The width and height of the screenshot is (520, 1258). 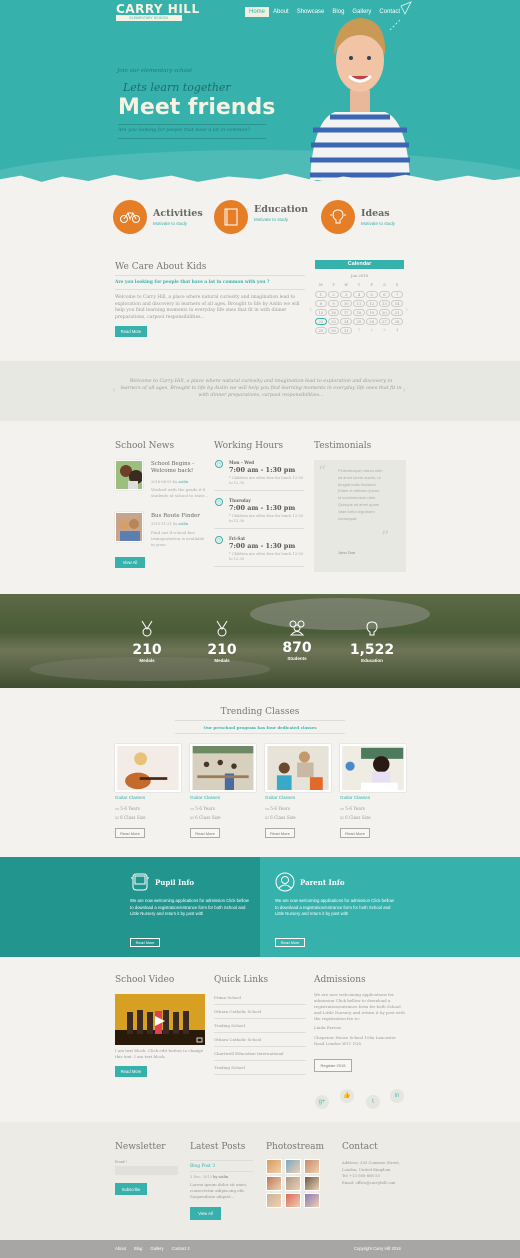 What do you see at coordinates (397, 294) in the screenshot?
I see `calendar-day: 7` at bounding box center [397, 294].